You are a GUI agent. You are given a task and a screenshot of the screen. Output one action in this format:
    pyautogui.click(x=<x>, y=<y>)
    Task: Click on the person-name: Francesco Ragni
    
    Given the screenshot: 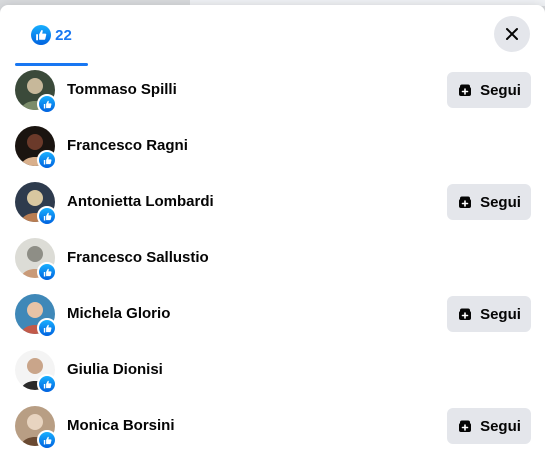 What is the action you would take?
    pyautogui.click(x=127, y=146)
    